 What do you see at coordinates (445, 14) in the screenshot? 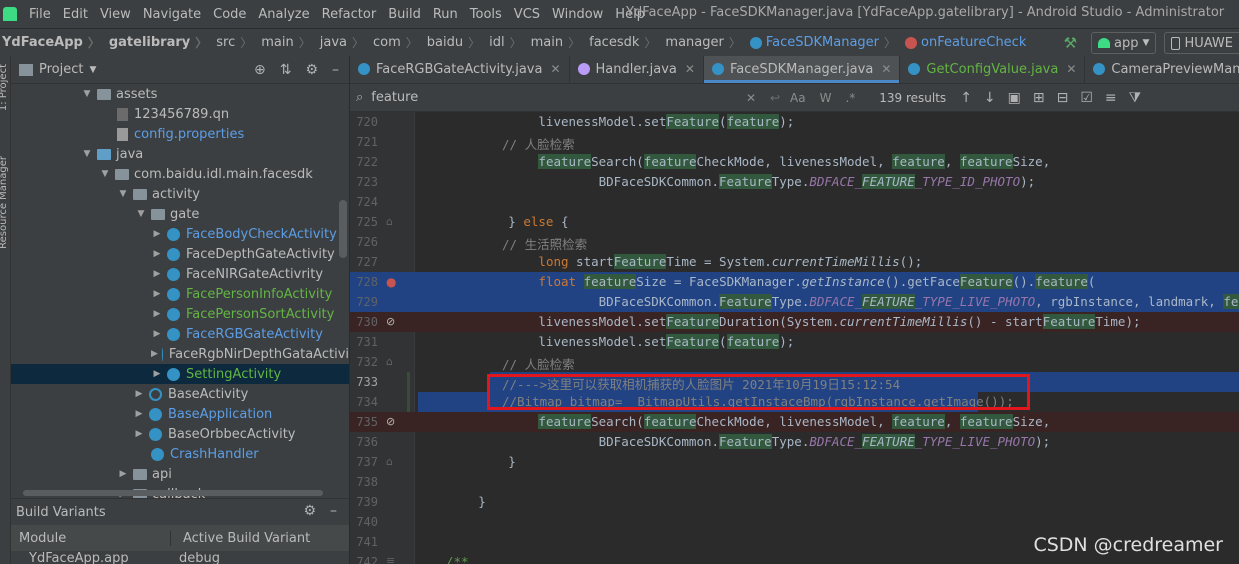
I see `menu-run: Run` at bounding box center [445, 14].